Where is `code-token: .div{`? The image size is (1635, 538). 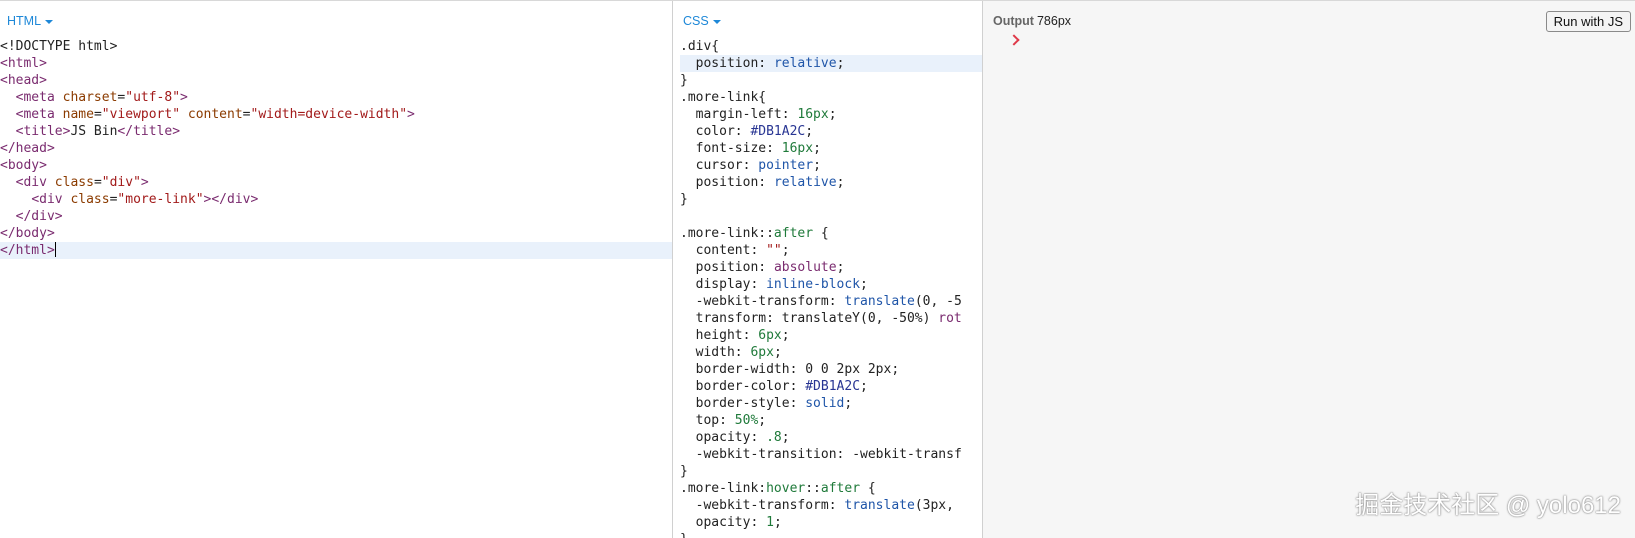
code-token: .div{ is located at coordinates (700, 46).